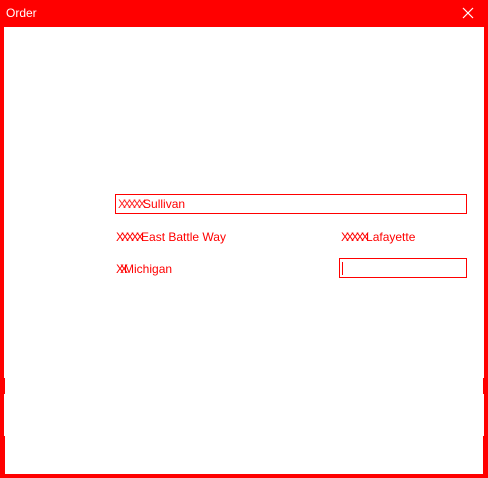 Image resolution: width=488 pixels, height=478 pixels. I want to click on close-icon, so click(468, 13).